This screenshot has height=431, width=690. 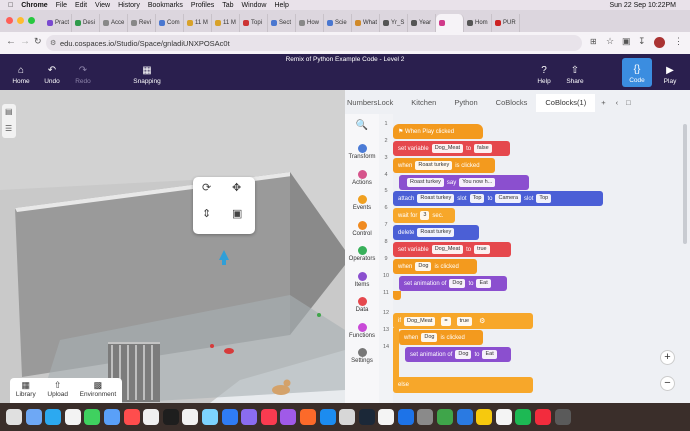 What do you see at coordinates (165, 5) in the screenshot?
I see `menu-bookmarks: Bookmarks` at bounding box center [165, 5].